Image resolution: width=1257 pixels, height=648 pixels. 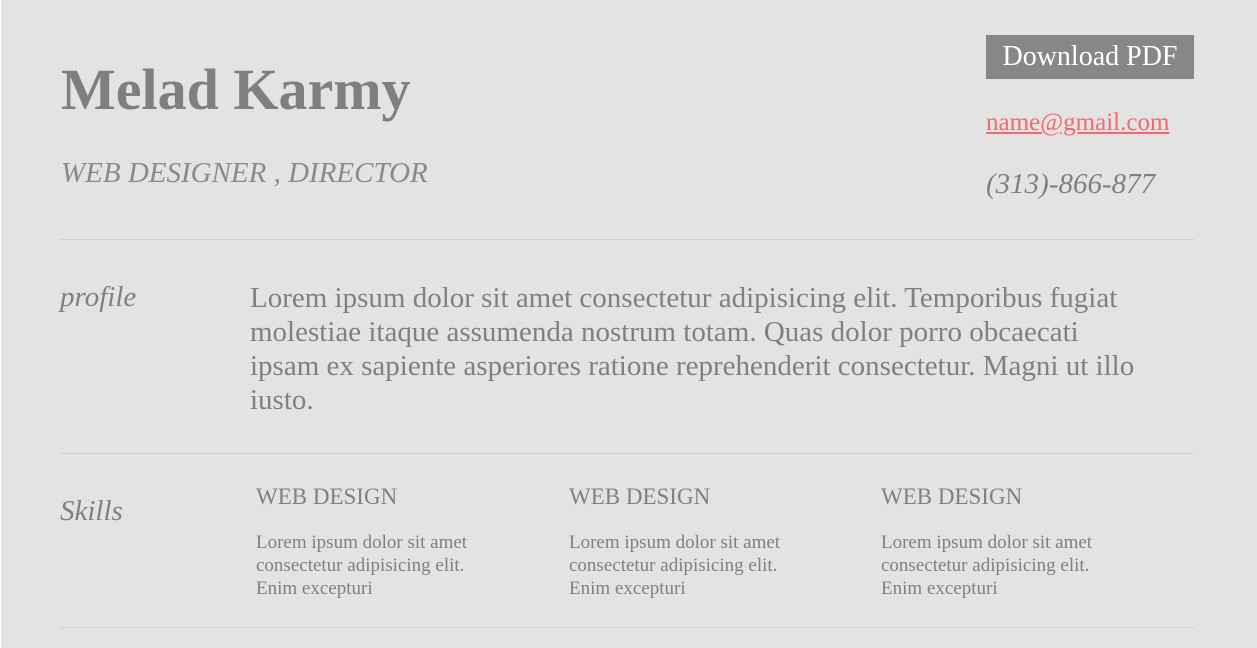 What do you see at coordinates (98, 297) in the screenshot?
I see `profile-label: profile` at bounding box center [98, 297].